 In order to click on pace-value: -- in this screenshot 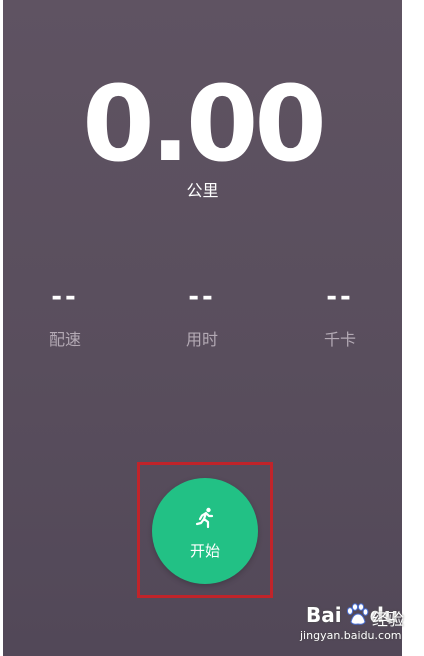, I will do `click(65, 297)`.